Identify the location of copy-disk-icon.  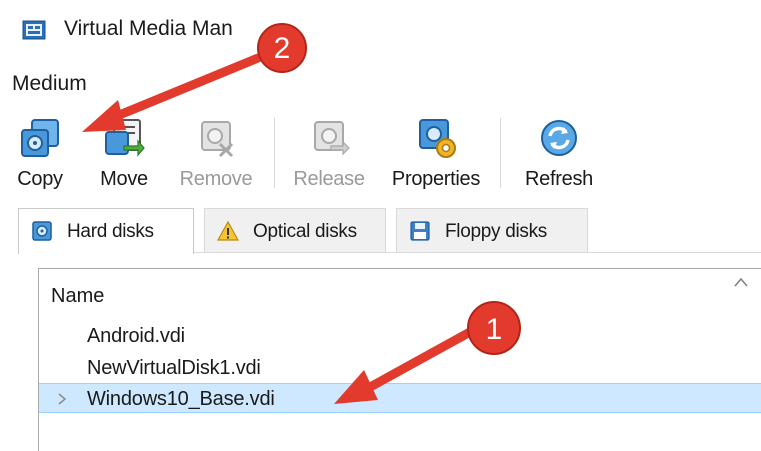
(40, 138).